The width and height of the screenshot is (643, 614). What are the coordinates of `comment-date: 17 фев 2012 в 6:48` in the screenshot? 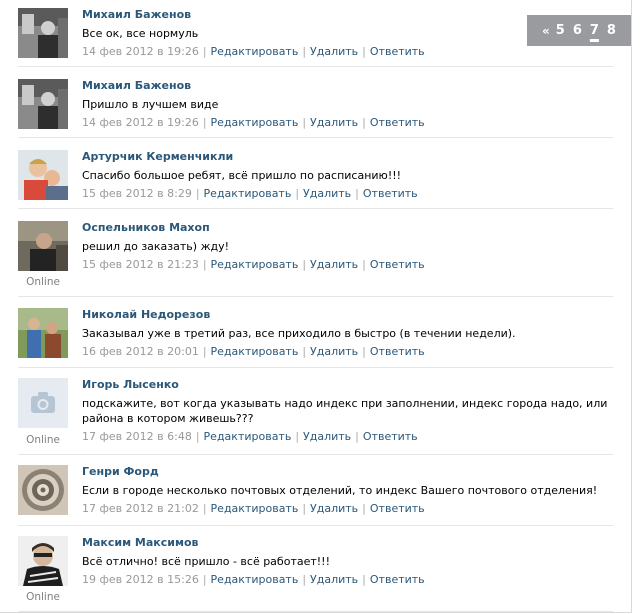 It's located at (137, 436).